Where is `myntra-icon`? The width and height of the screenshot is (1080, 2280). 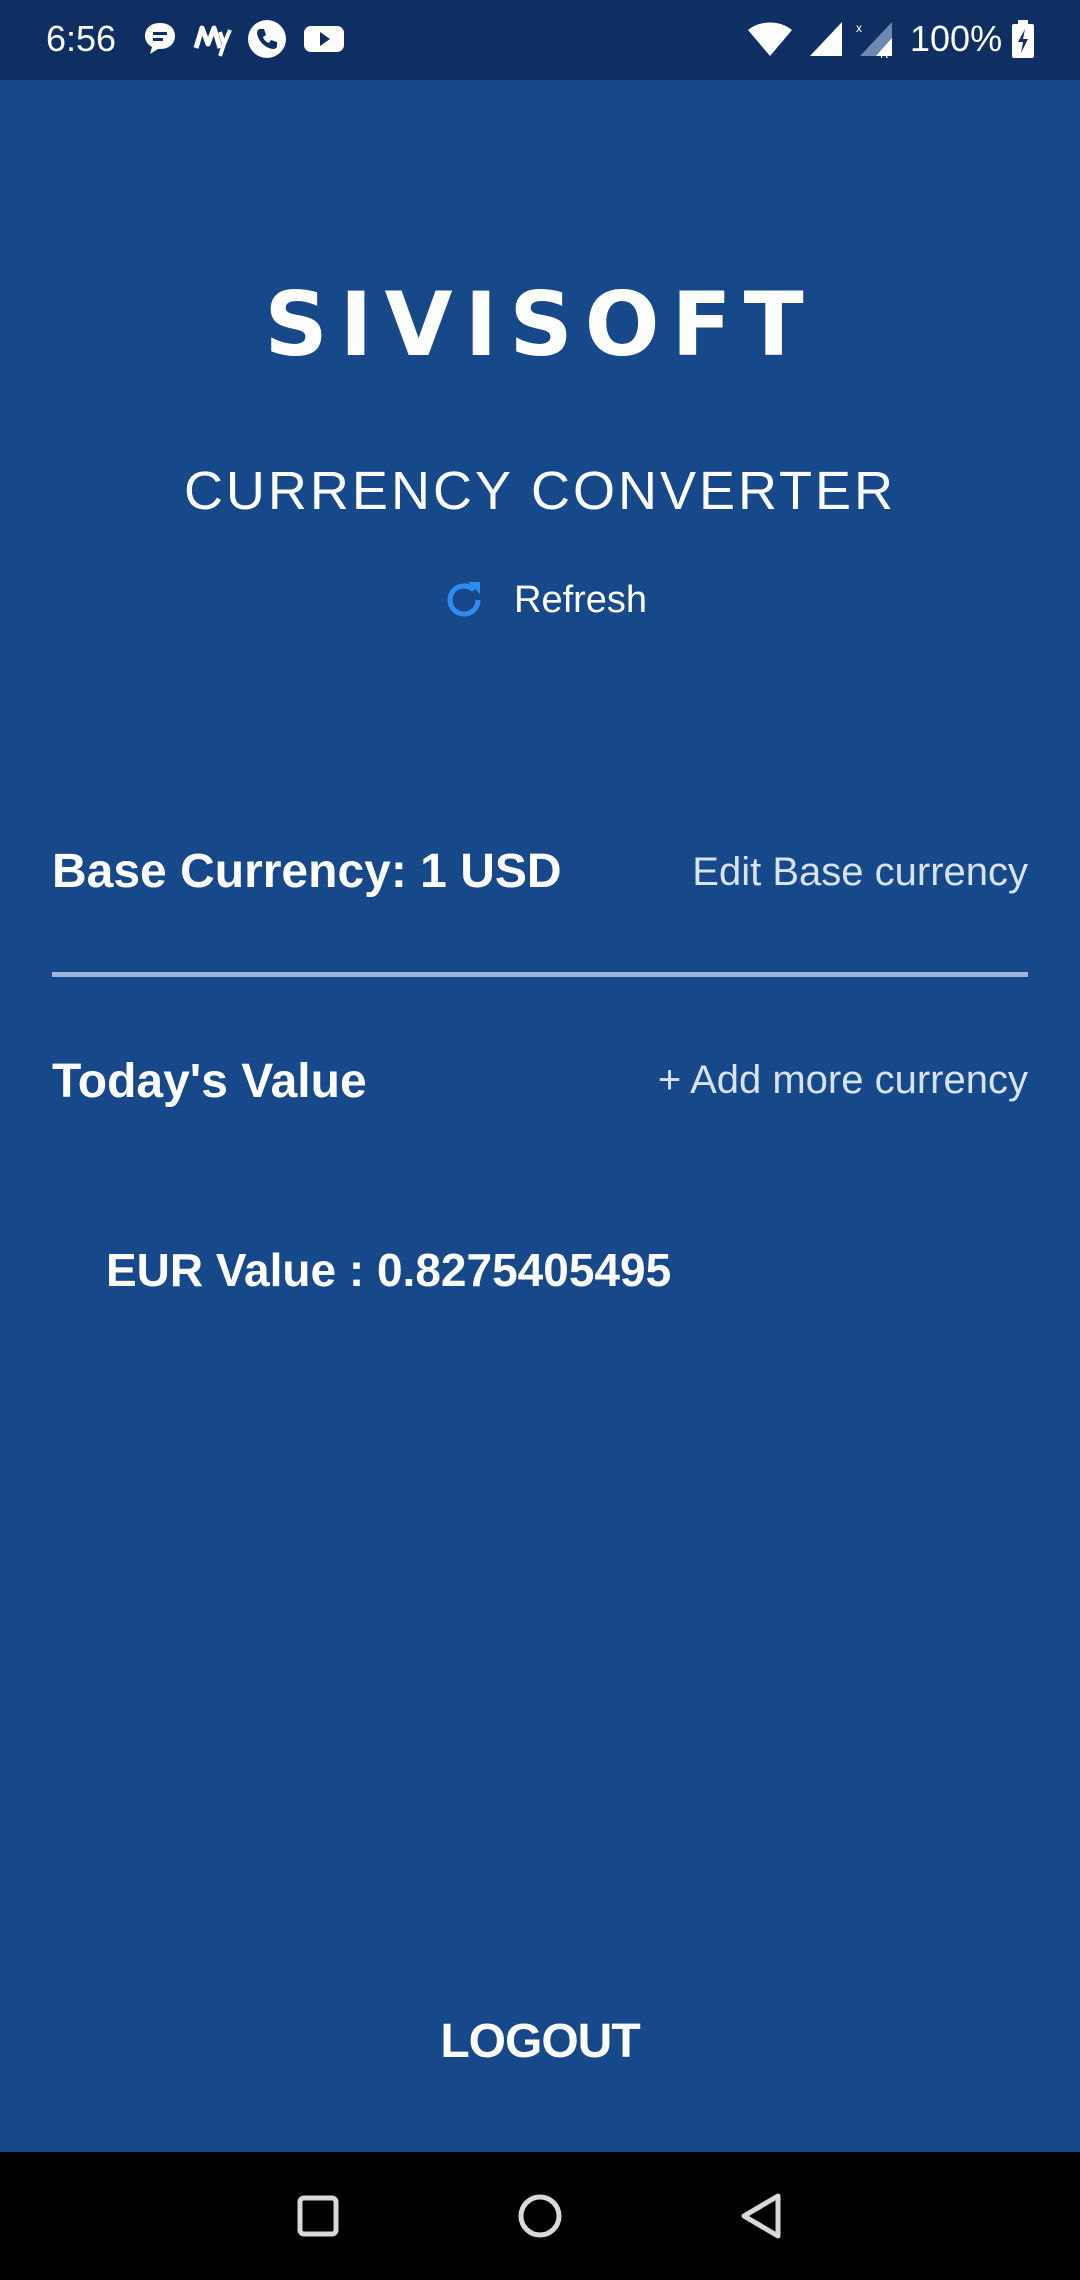
myntra-icon is located at coordinates (212, 41).